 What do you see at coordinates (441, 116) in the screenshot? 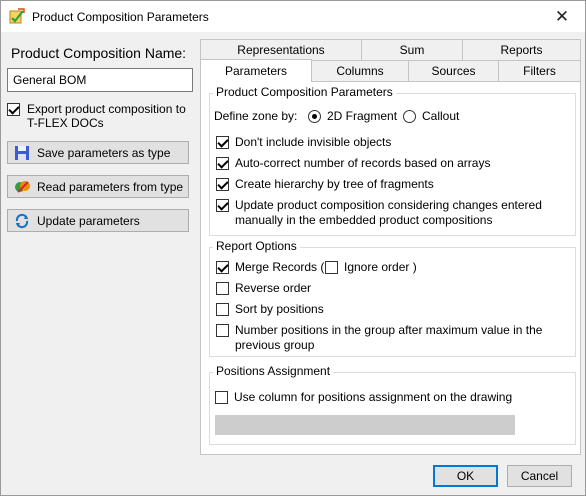
I see `zone-callout-label: Callout` at bounding box center [441, 116].